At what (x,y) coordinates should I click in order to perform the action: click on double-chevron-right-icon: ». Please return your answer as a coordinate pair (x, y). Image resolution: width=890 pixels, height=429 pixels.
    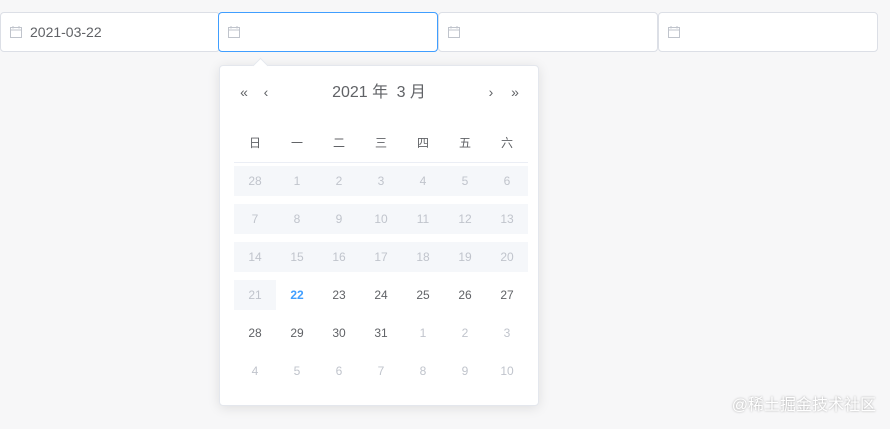
    Looking at the image, I should click on (515, 92).